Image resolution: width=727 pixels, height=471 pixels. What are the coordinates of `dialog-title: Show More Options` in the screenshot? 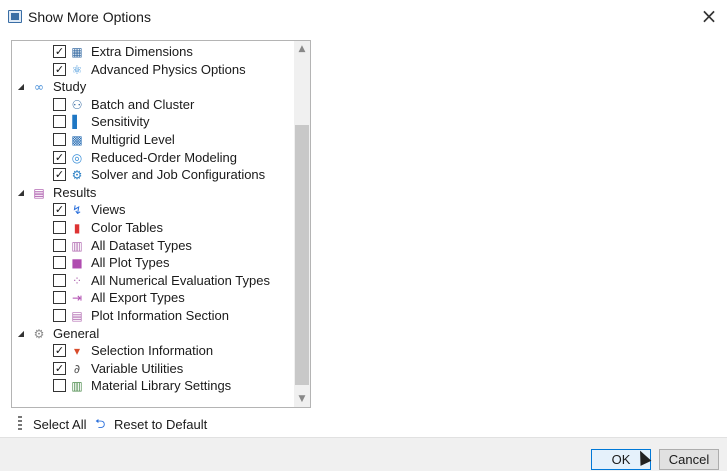 It's located at (89, 17).